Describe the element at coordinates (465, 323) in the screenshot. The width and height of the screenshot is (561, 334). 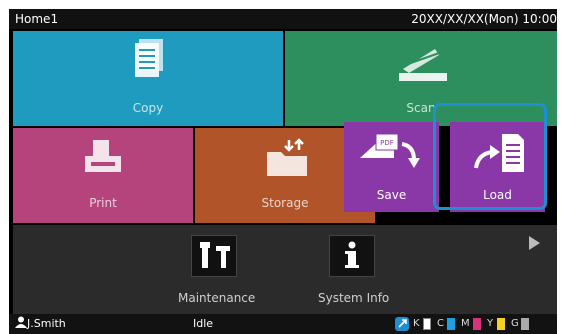
I see `ink-m-label: M` at that location.